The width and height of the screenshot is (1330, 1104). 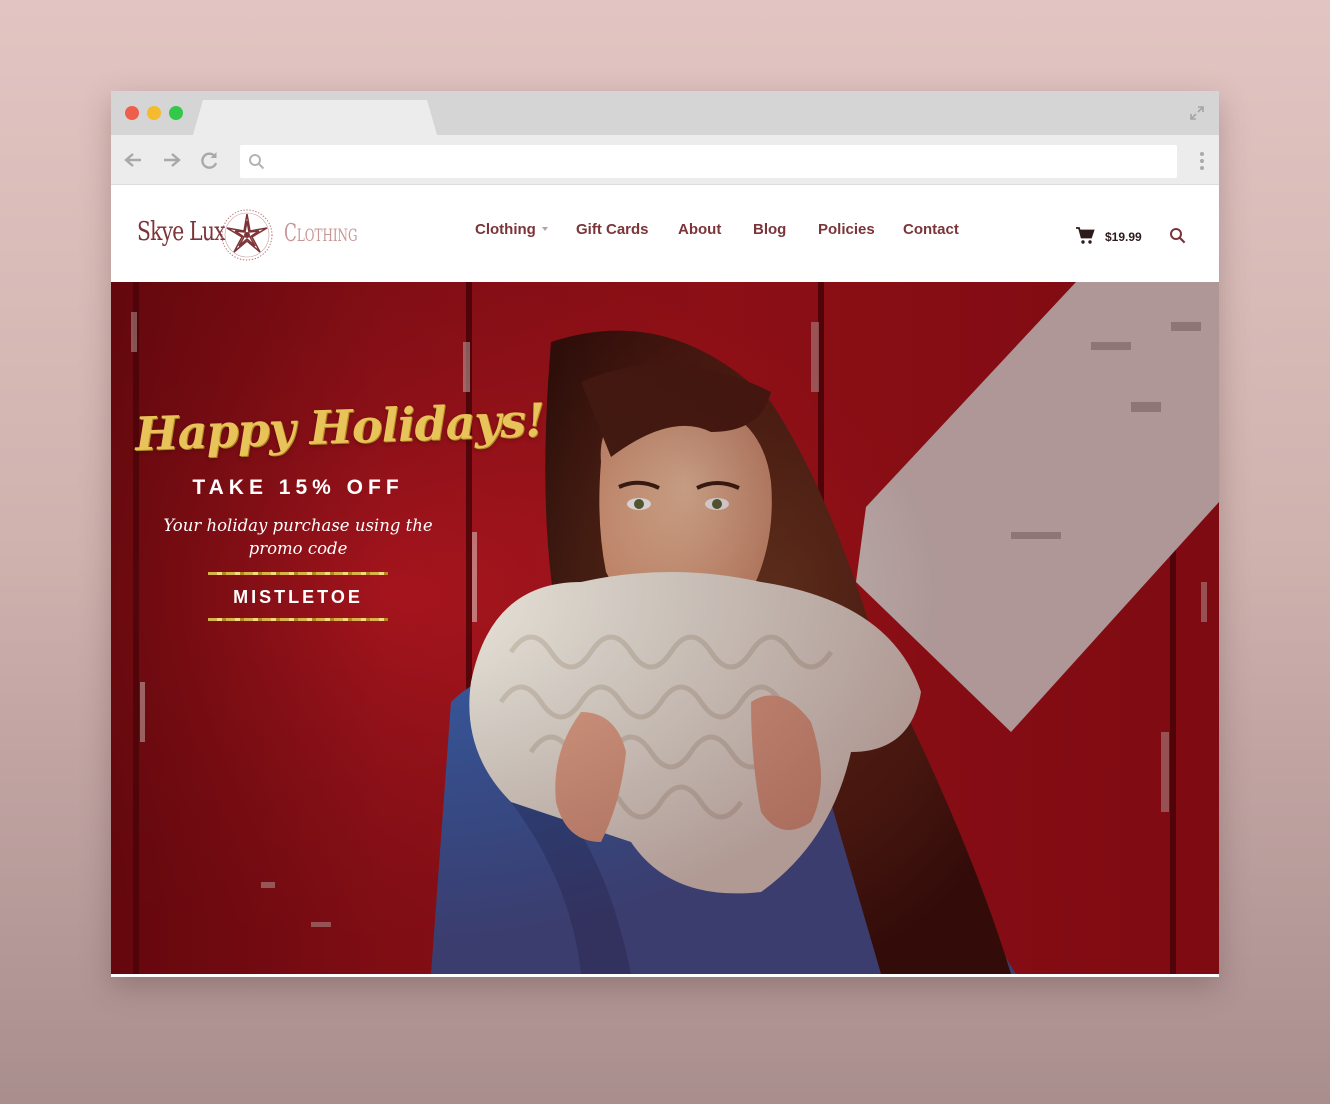 What do you see at coordinates (298, 487) in the screenshot?
I see `promo-offer: TAKE 15% OFF` at bounding box center [298, 487].